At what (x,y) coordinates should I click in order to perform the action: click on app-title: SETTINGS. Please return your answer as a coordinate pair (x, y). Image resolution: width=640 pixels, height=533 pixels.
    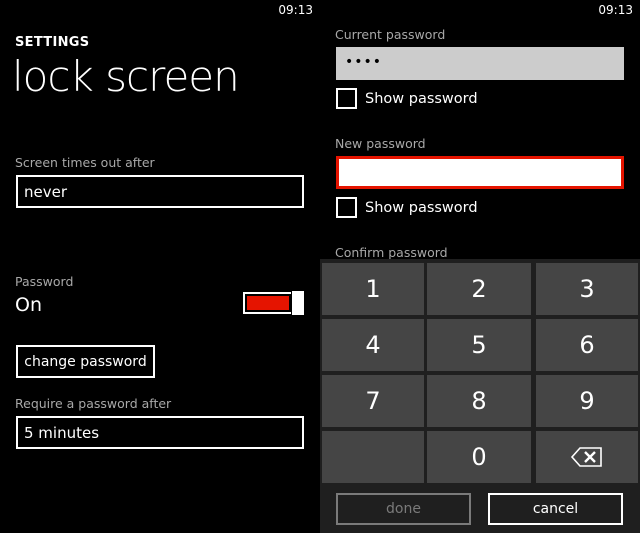
    Looking at the image, I should click on (52, 42).